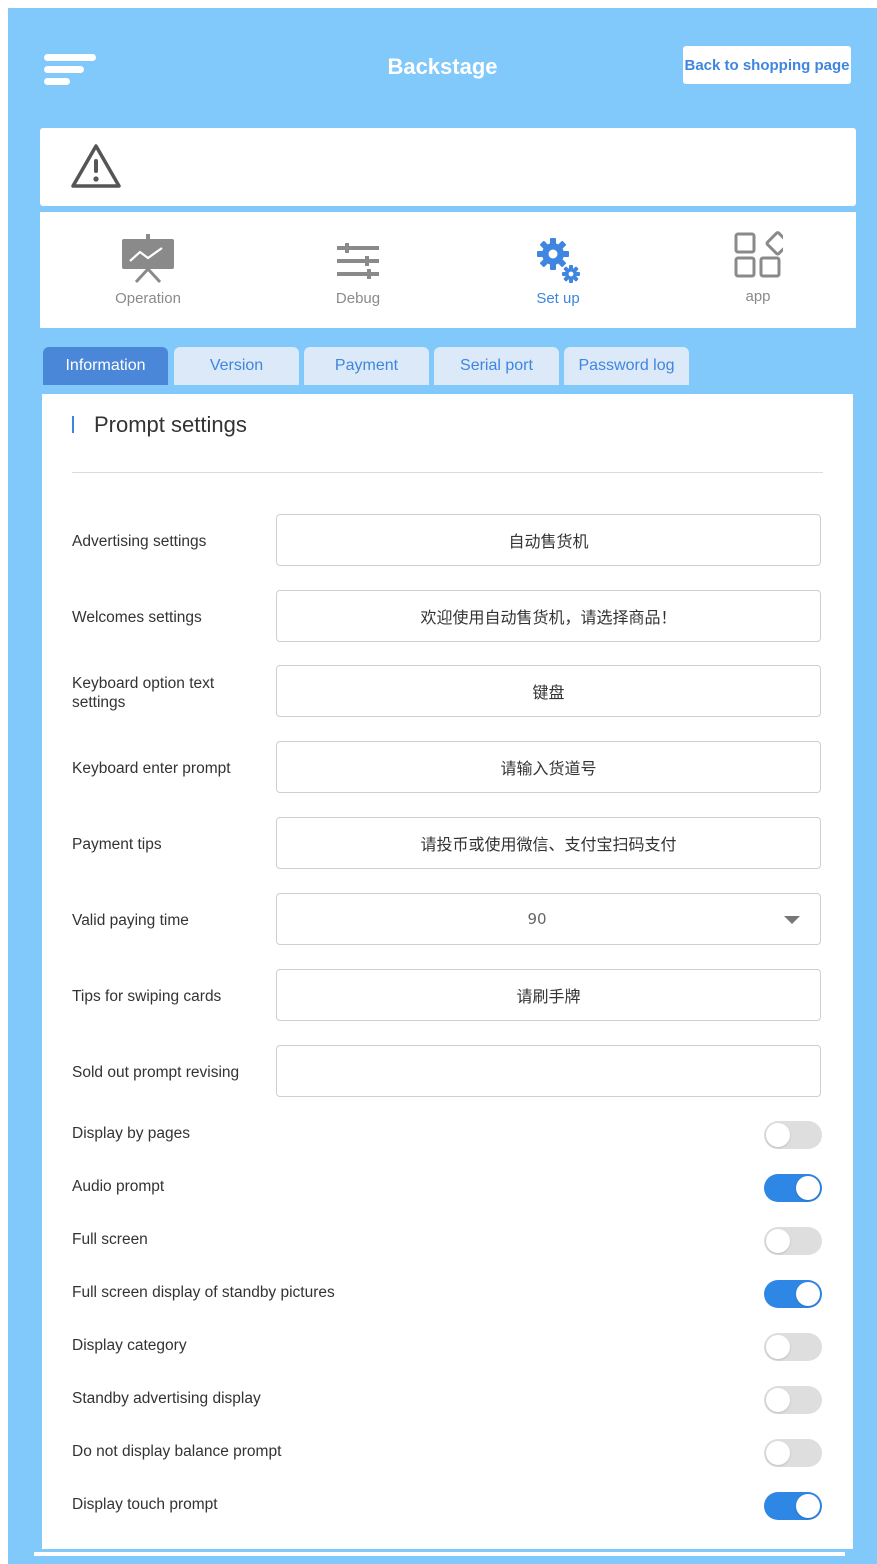 The height and width of the screenshot is (1564, 877). I want to click on presentation-chart-icon, so click(148, 259).